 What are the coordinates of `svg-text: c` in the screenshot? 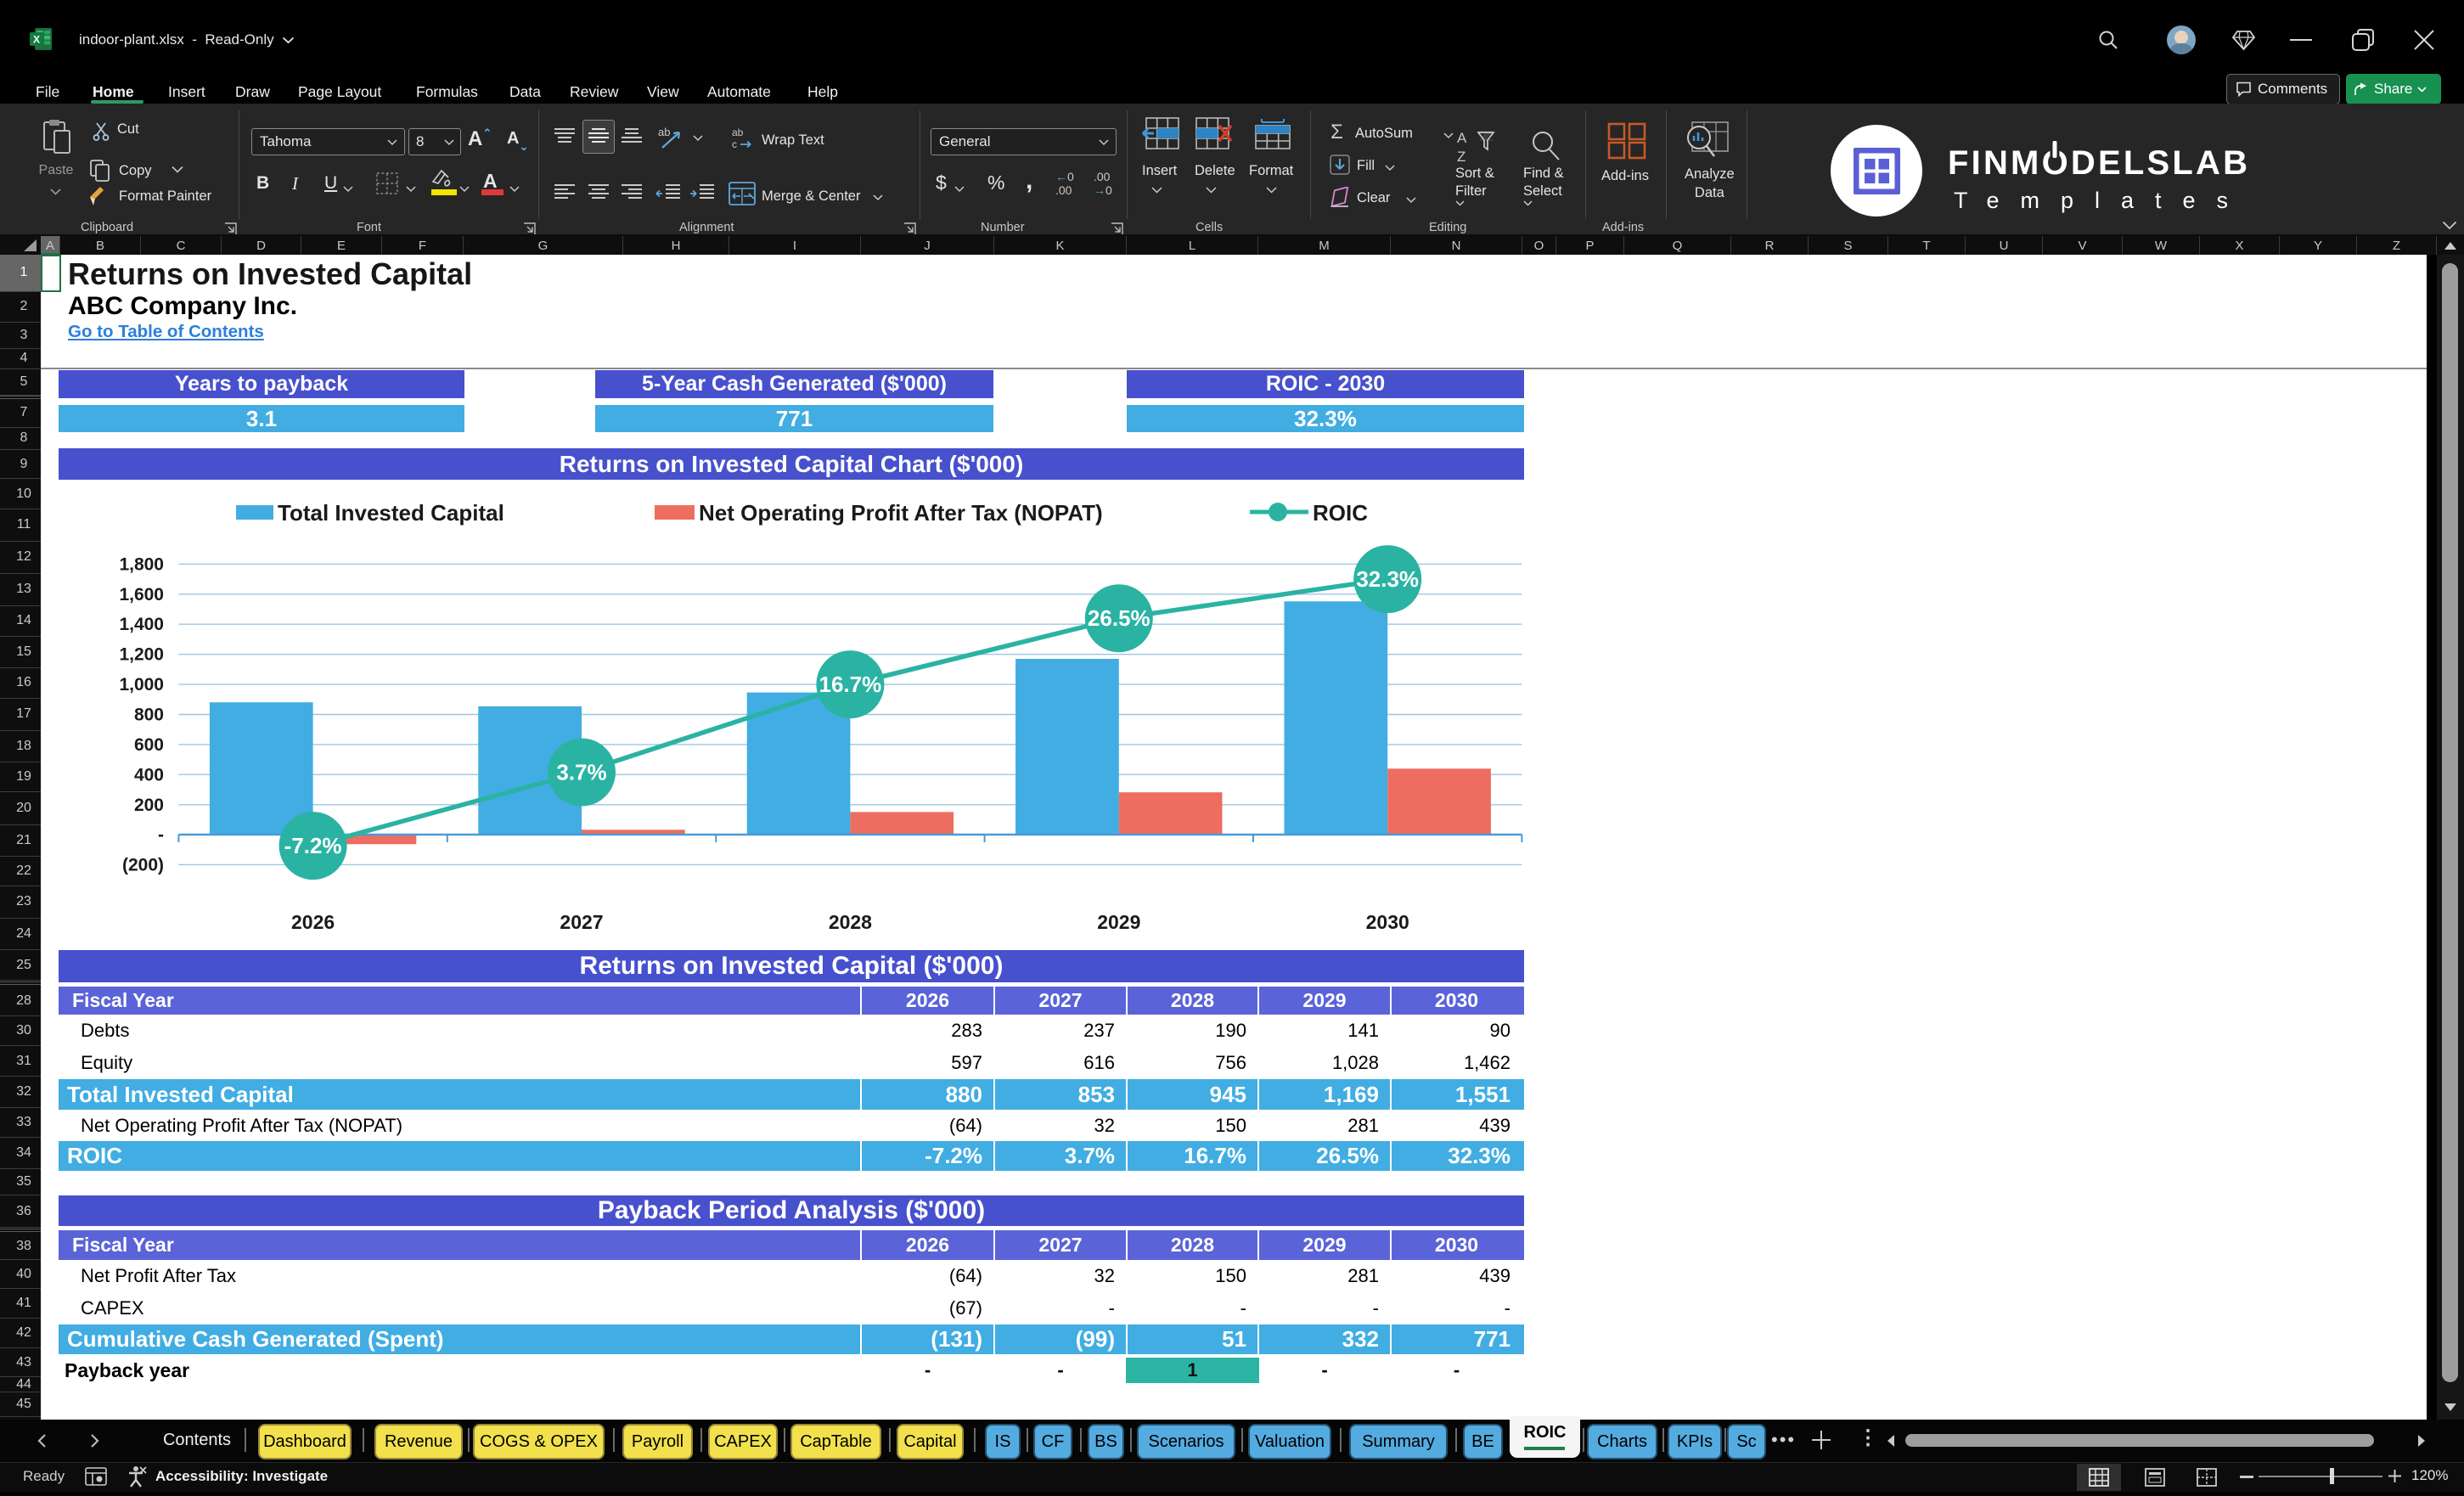 It's located at (734, 144).